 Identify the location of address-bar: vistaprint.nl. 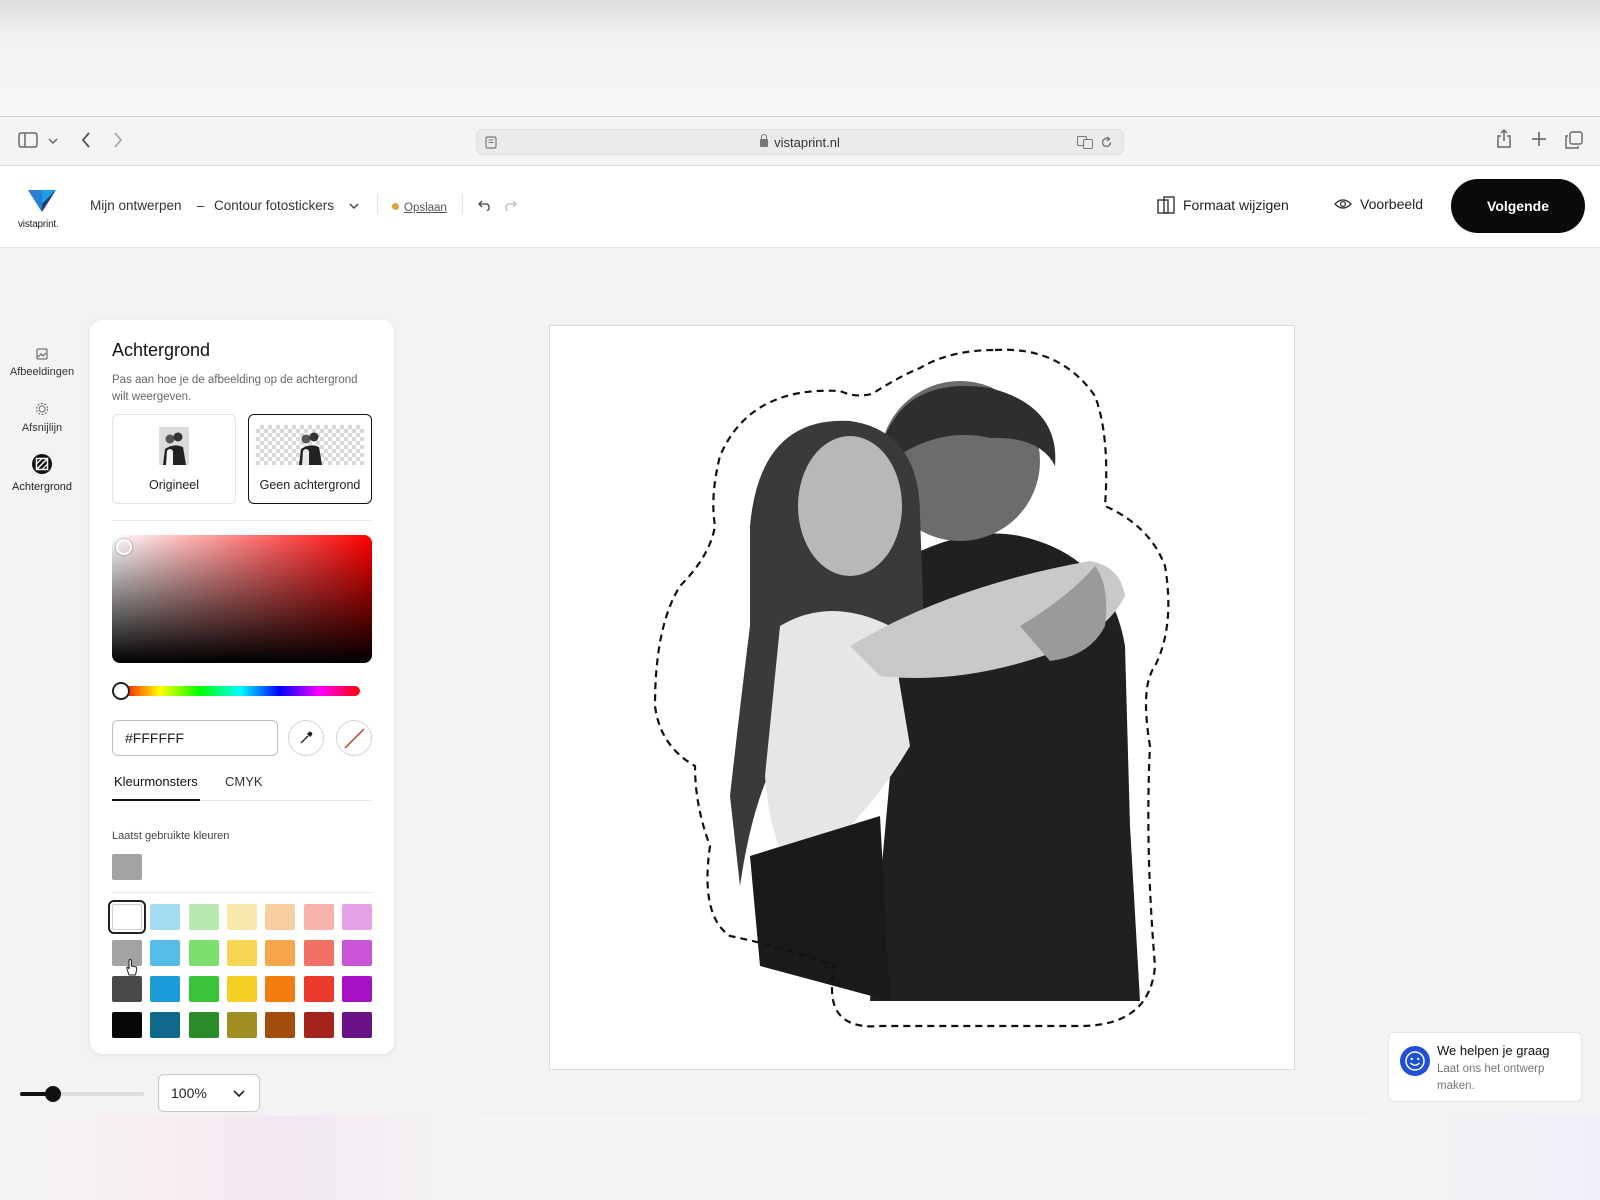
(800, 142).